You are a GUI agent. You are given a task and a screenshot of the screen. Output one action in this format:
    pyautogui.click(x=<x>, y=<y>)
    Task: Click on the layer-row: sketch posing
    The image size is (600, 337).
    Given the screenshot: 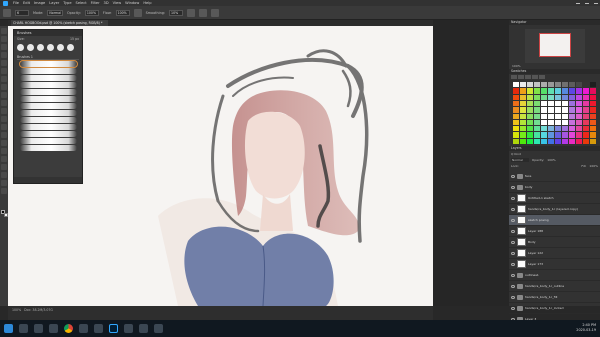 What is the action you would take?
    pyautogui.click(x=554, y=220)
    